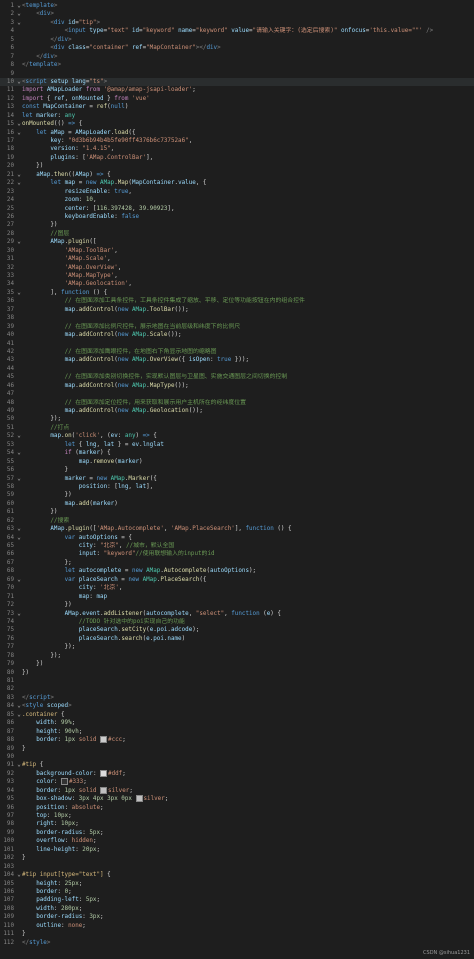 The image size is (474, 959). I want to click on code-line: 65 city: "北京", //城市，默认全国, so click(237, 546).